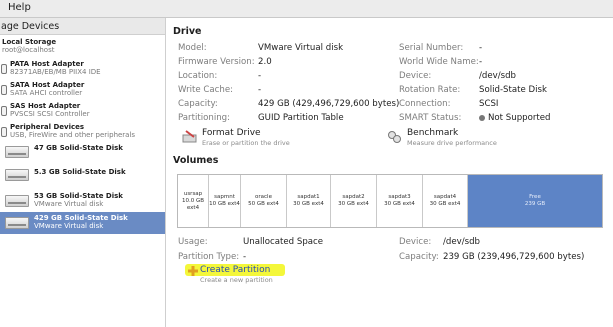 This screenshot has width=613, height=327. I want to click on sidebar-item-local-storage: Local Storage root@localhost, so click(82, 46).